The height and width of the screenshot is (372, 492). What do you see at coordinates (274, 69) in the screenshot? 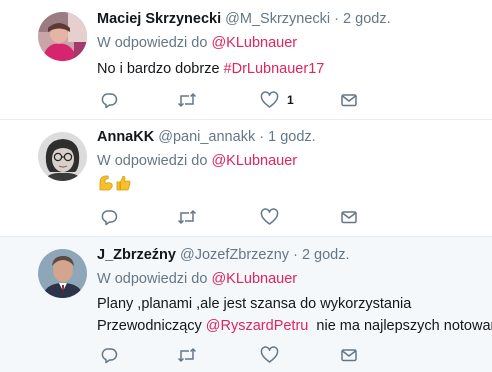
I see `hashtag-link: #DrLubnauer17` at bounding box center [274, 69].